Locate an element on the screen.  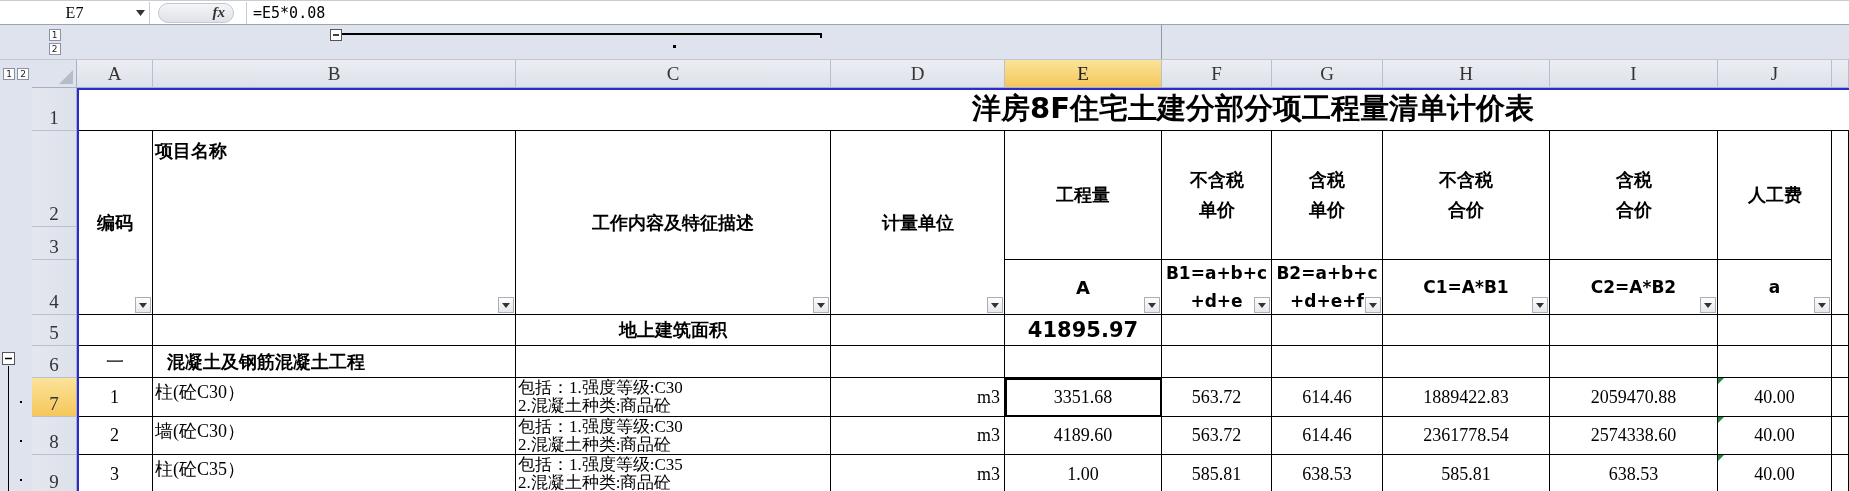
table-cell: 2 is located at coordinates (115, 436).